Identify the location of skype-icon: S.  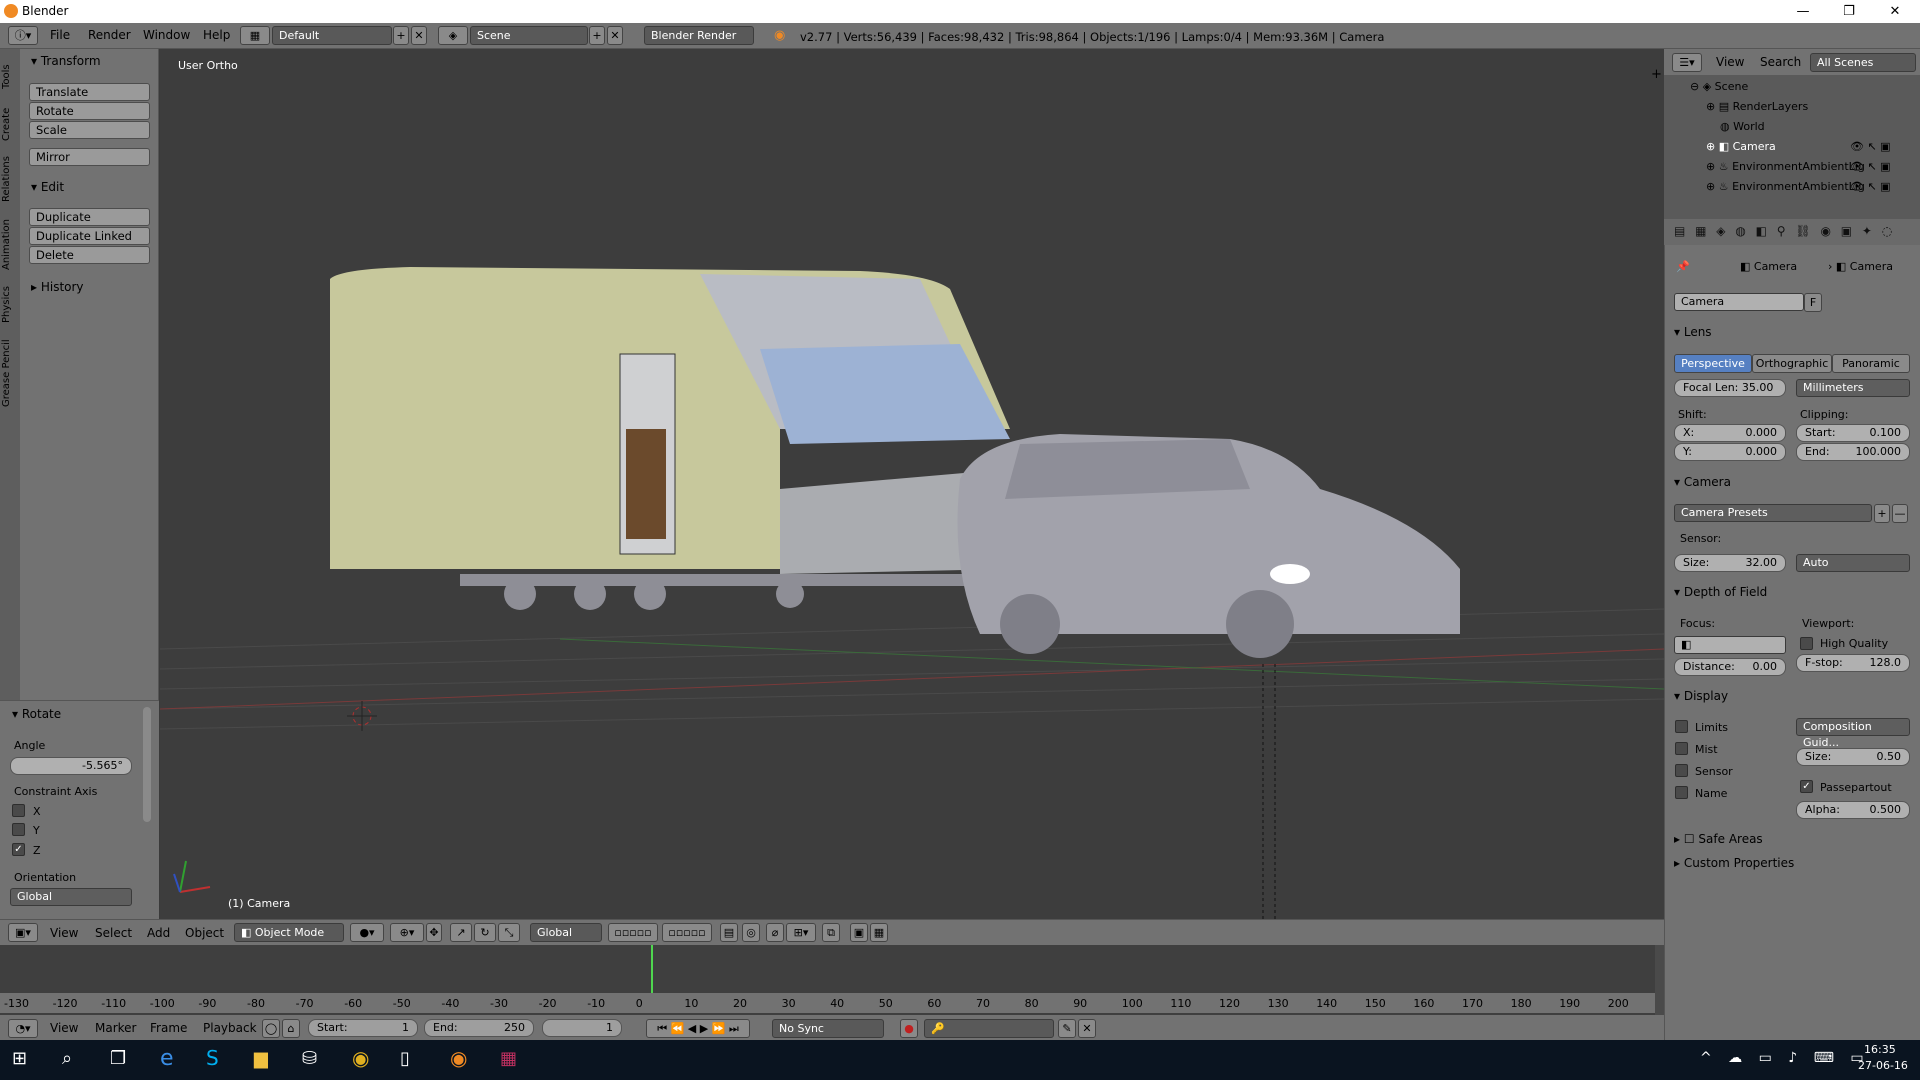
(212, 1058).